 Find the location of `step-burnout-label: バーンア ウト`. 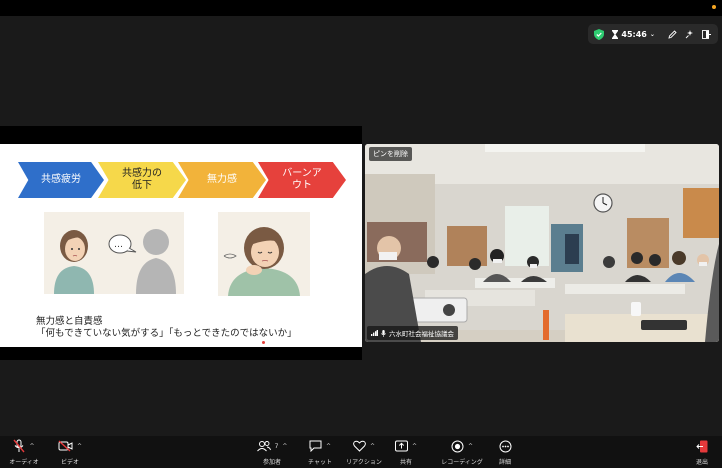

step-burnout-label: バーンア ウト is located at coordinates (302, 179).